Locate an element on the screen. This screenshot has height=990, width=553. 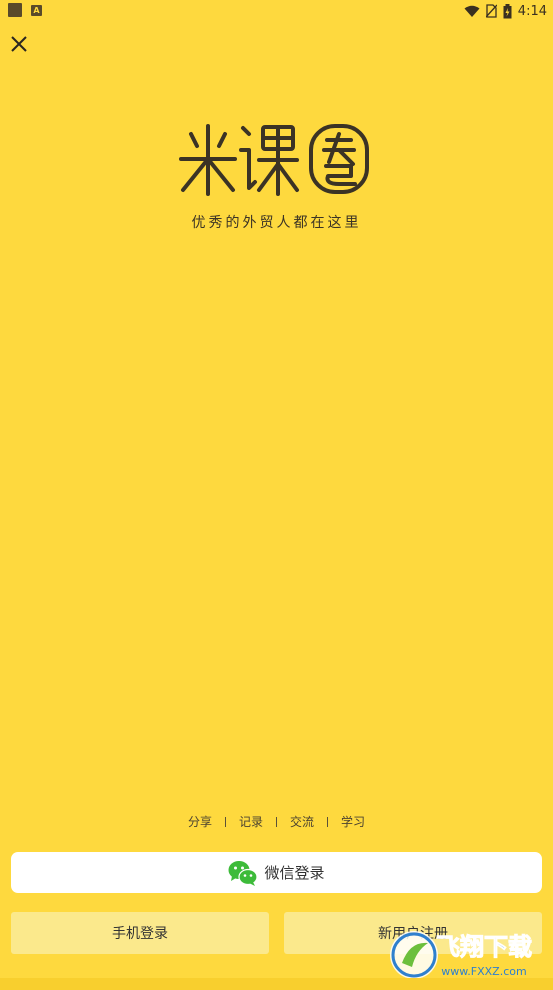
close-button is located at coordinates (19, 44).